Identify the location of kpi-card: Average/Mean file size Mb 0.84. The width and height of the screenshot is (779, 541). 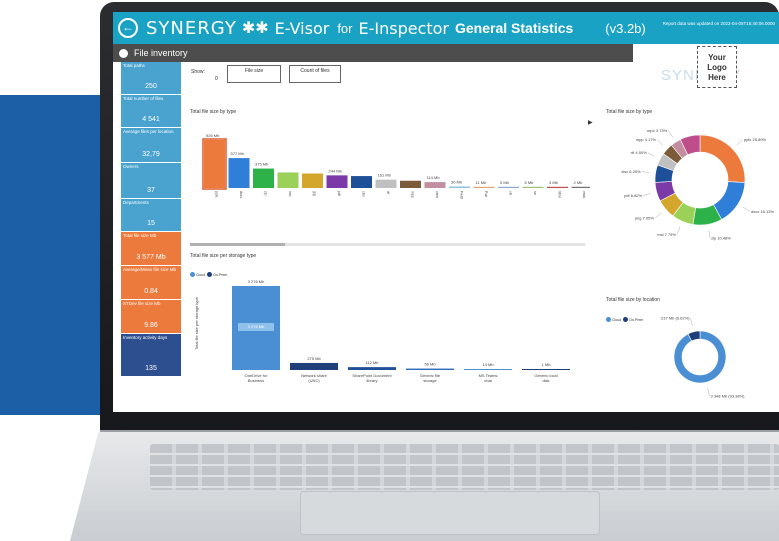
(151, 282).